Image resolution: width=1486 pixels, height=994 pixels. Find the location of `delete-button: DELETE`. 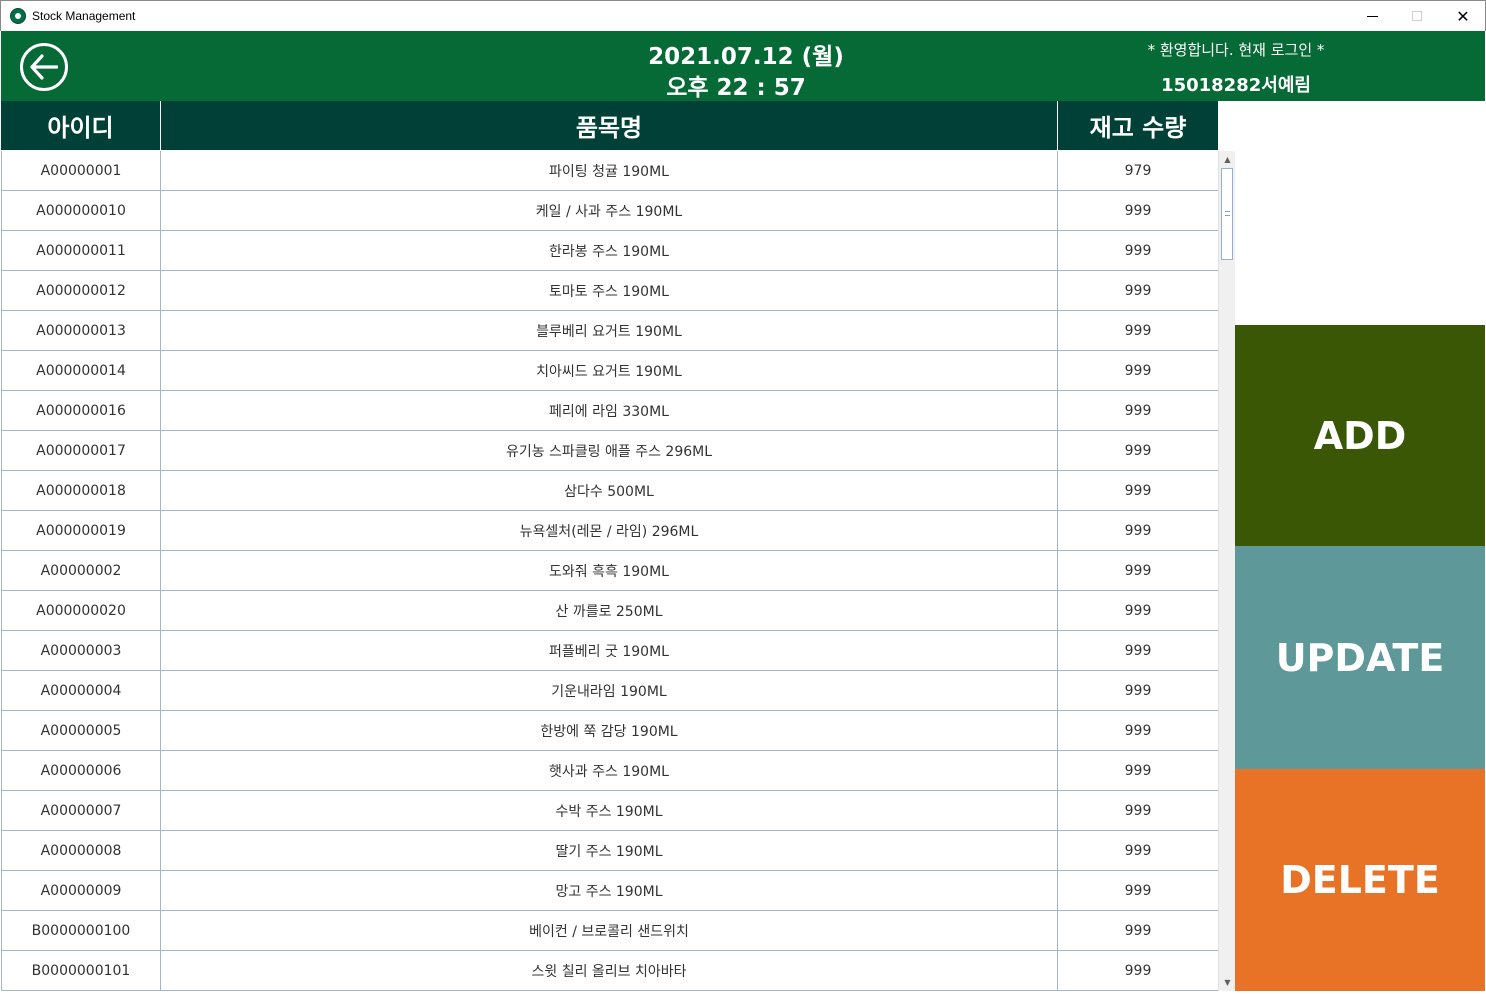

delete-button: DELETE is located at coordinates (1360, 880).